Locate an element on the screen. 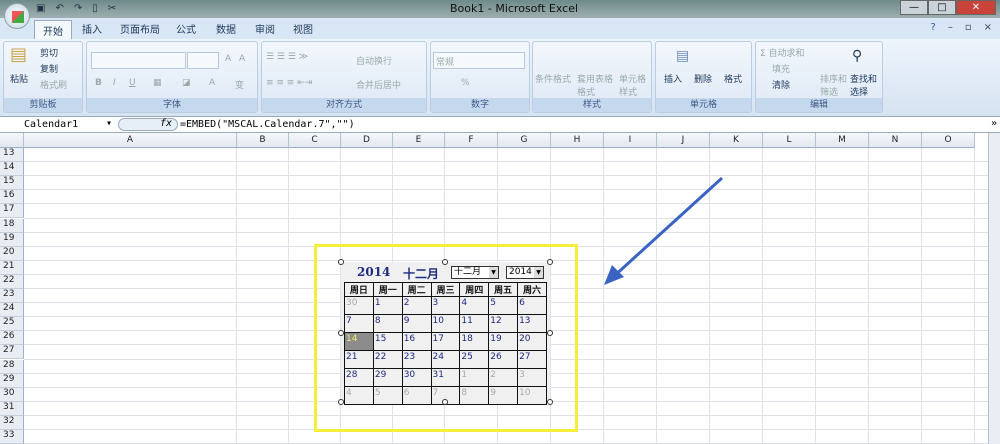  annotation-arrow is located at coordinates (664, 230).